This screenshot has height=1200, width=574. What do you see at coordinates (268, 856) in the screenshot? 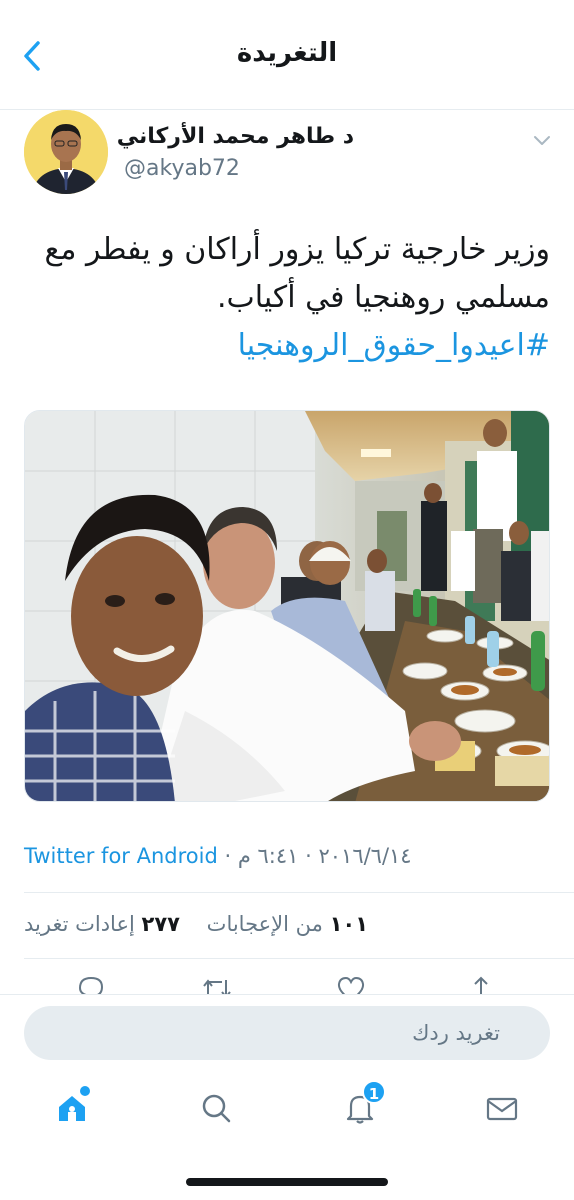
I see `tweet-time: ٦:٤١ م` at bounding box center [268, 856].